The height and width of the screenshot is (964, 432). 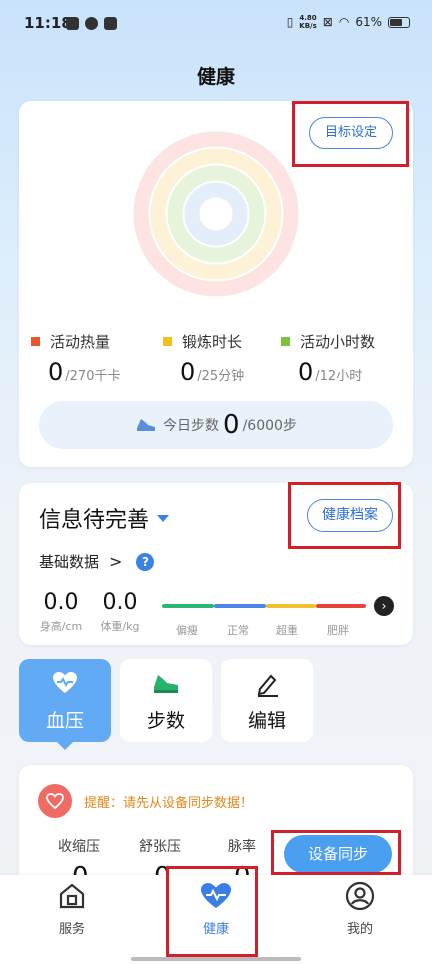 I want to click on today-steps-bar: 今日步数 0 /6000步, so click(x=216, y=425).